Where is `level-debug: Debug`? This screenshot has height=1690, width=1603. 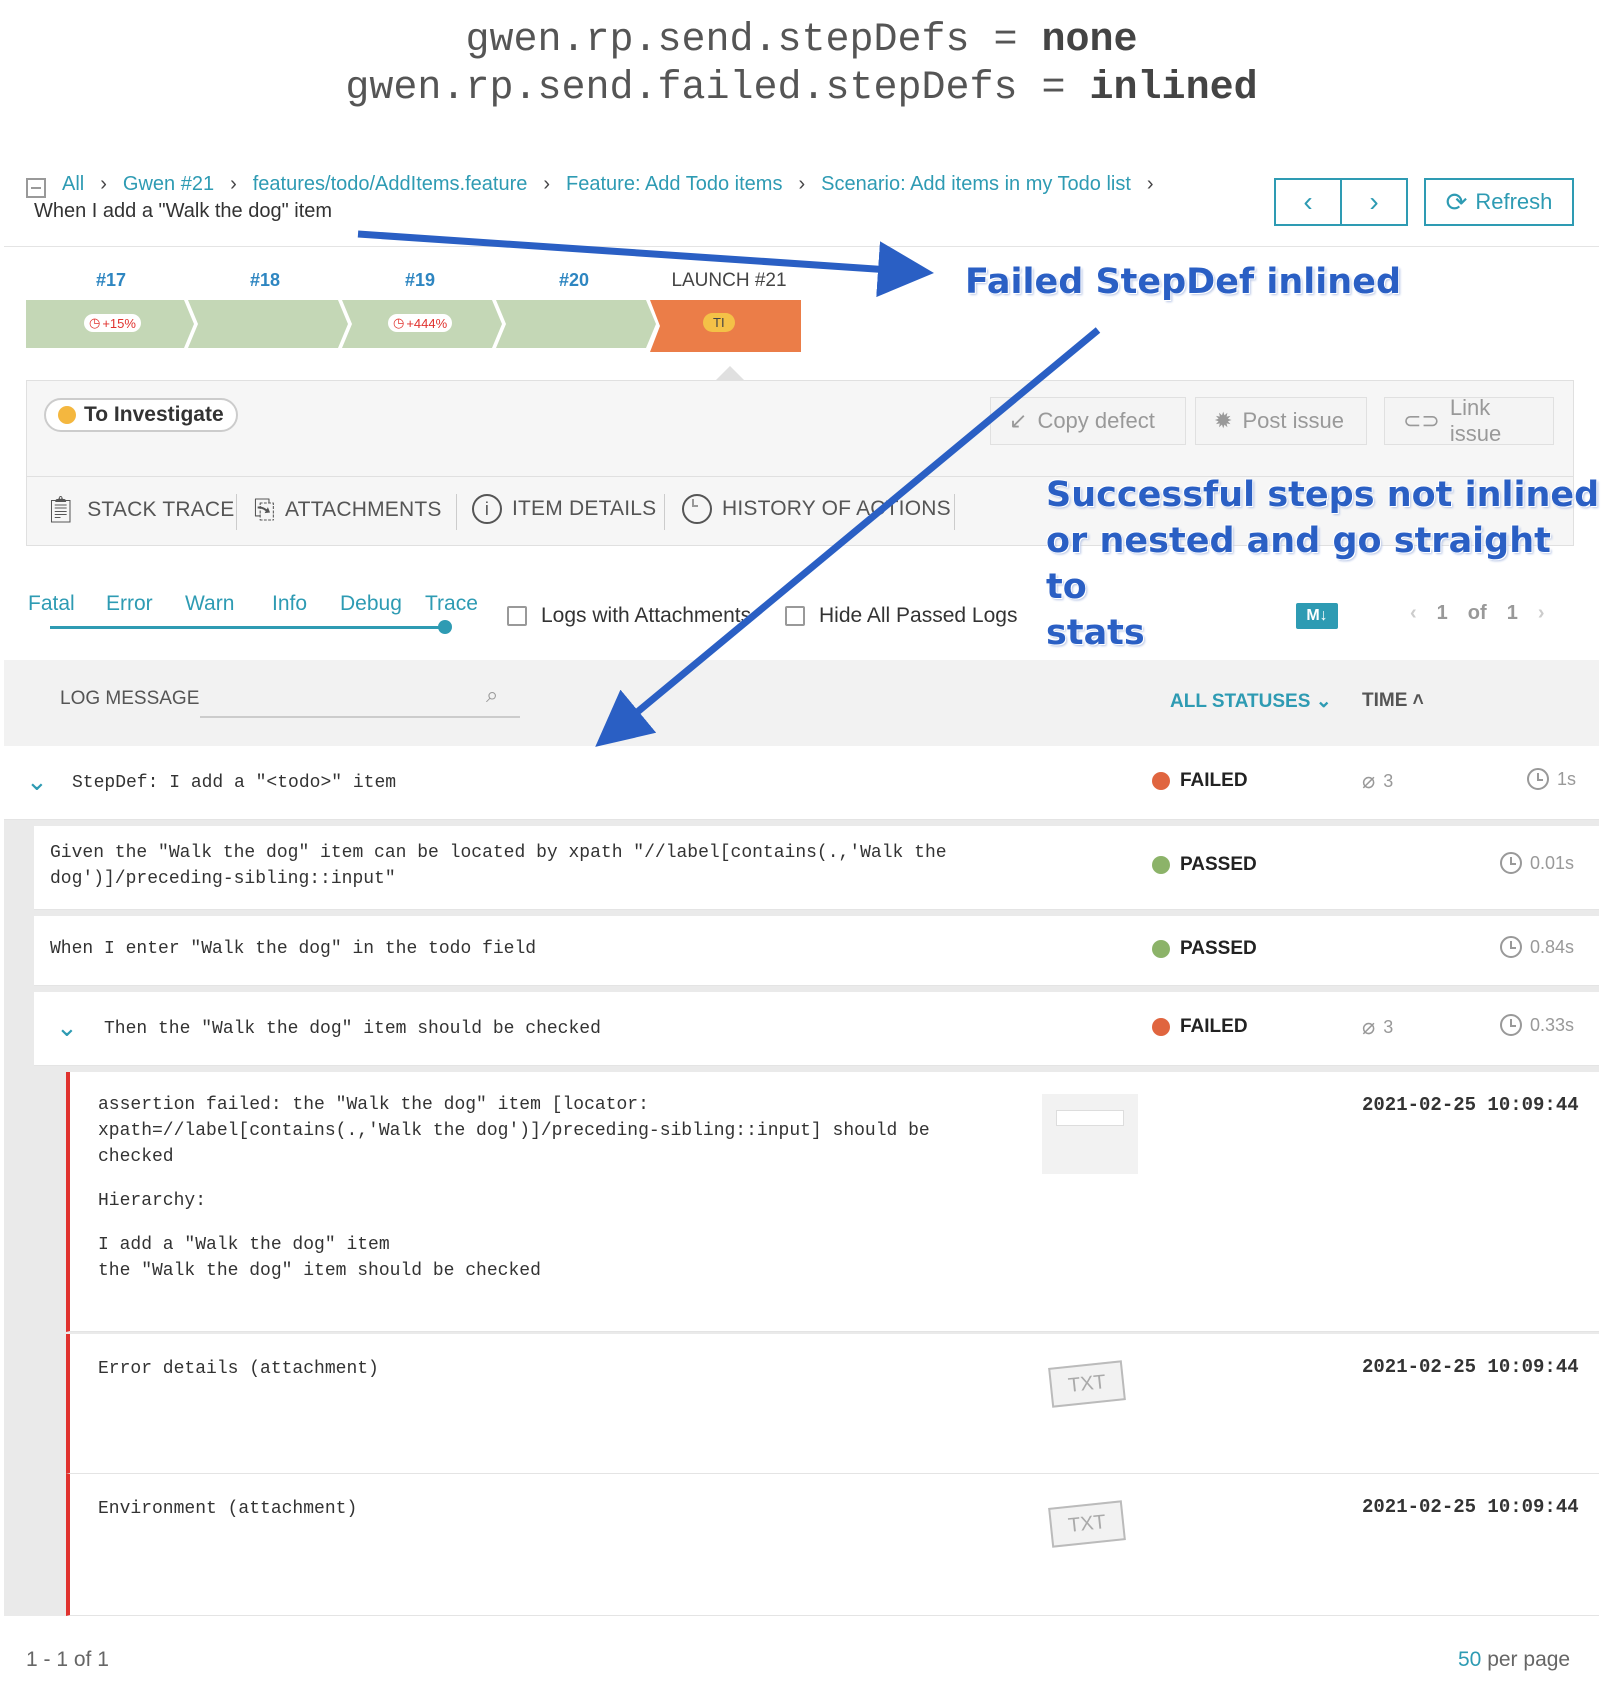
level-debug: Debug is located at coordinates (371, 604).